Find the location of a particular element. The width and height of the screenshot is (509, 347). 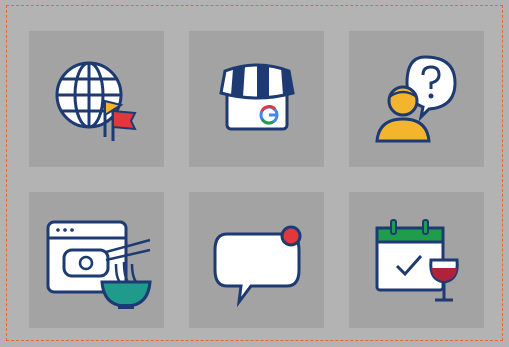

tile-calendar-wine is located at coordinates (416, 260).